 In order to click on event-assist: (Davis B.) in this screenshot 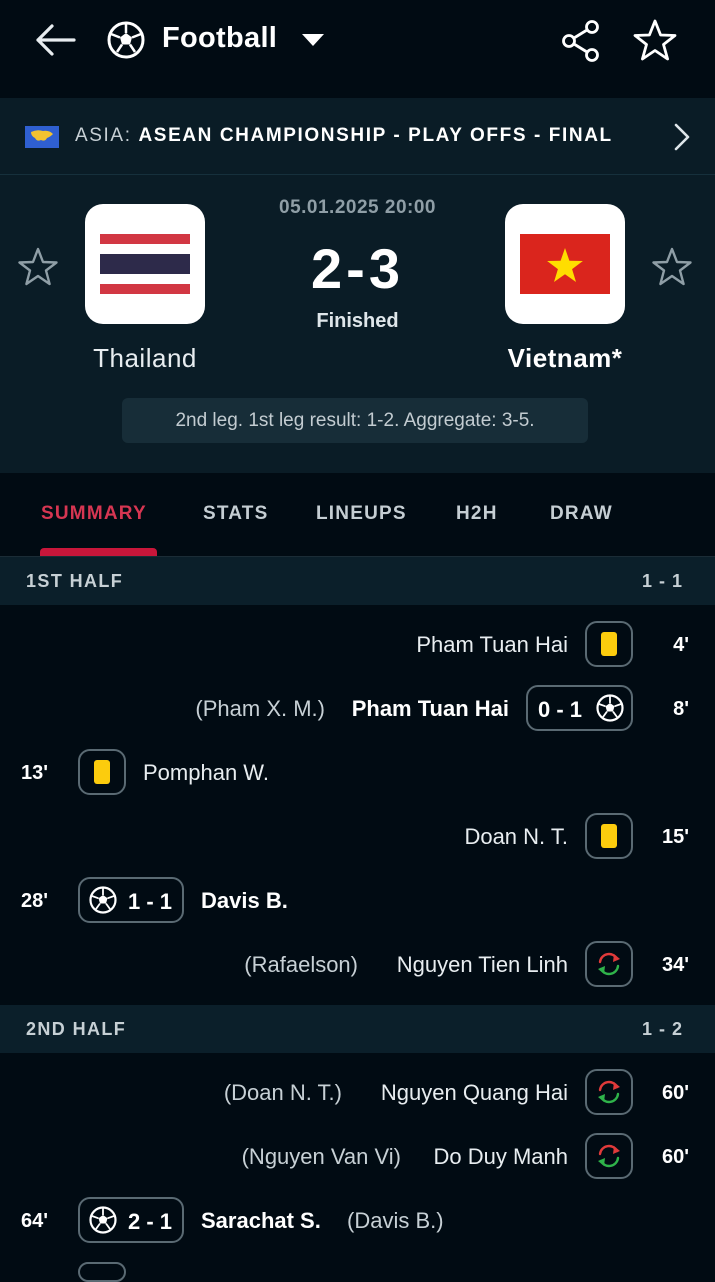, I will do `click(395, 1221)`.